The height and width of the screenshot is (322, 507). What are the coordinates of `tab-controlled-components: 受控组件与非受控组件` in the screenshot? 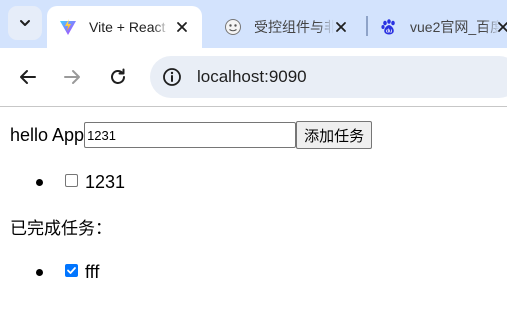 It's located at (287, 27).